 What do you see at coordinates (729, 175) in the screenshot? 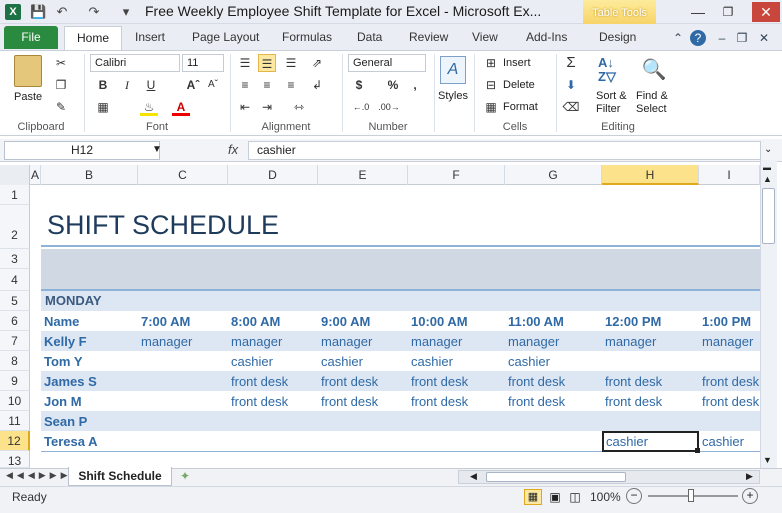
I see `column-header: I` at bounding box center [729, 175].